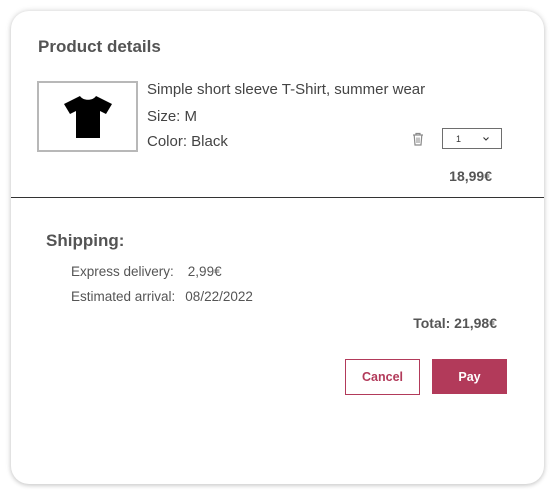  Describe the element at coordinates (122, 271) in the screenshot. I see `delivery-label: Express delivery:` at that location.